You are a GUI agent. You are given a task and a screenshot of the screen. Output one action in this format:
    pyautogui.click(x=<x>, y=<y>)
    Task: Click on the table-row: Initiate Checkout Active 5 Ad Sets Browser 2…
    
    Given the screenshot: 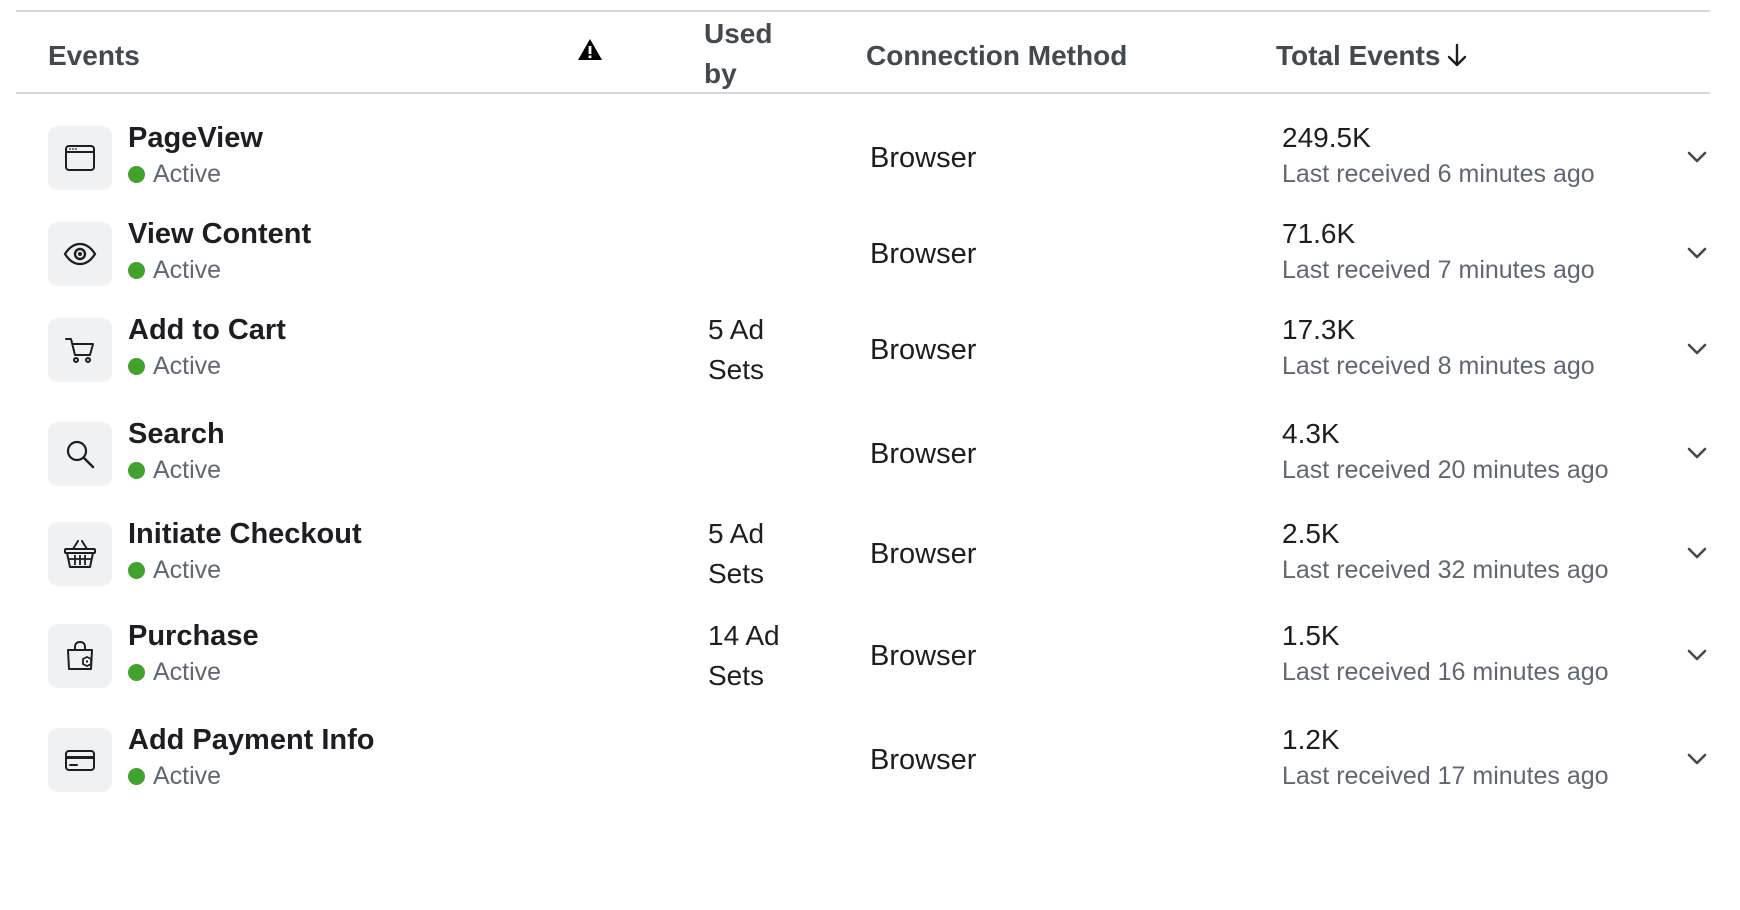 What is the action you would take?
    pyautogui.click(x=863, y=557)
    